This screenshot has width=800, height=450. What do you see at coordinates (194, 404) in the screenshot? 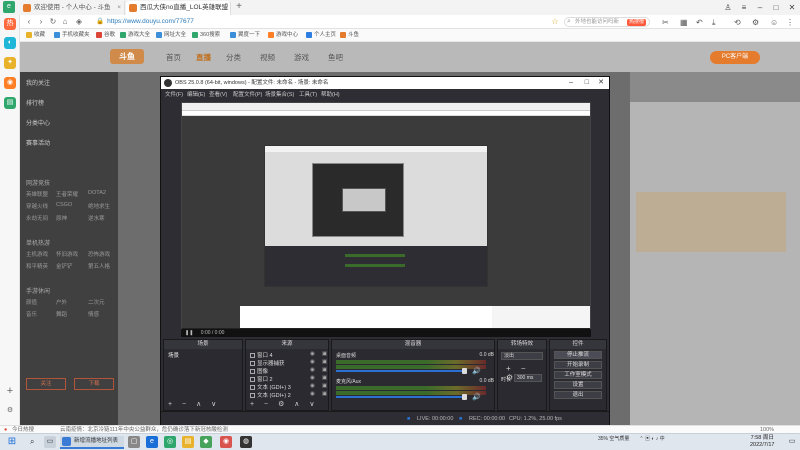
I see `scene-controls: + − ∧ ∨` at bounding box center [194, 404].